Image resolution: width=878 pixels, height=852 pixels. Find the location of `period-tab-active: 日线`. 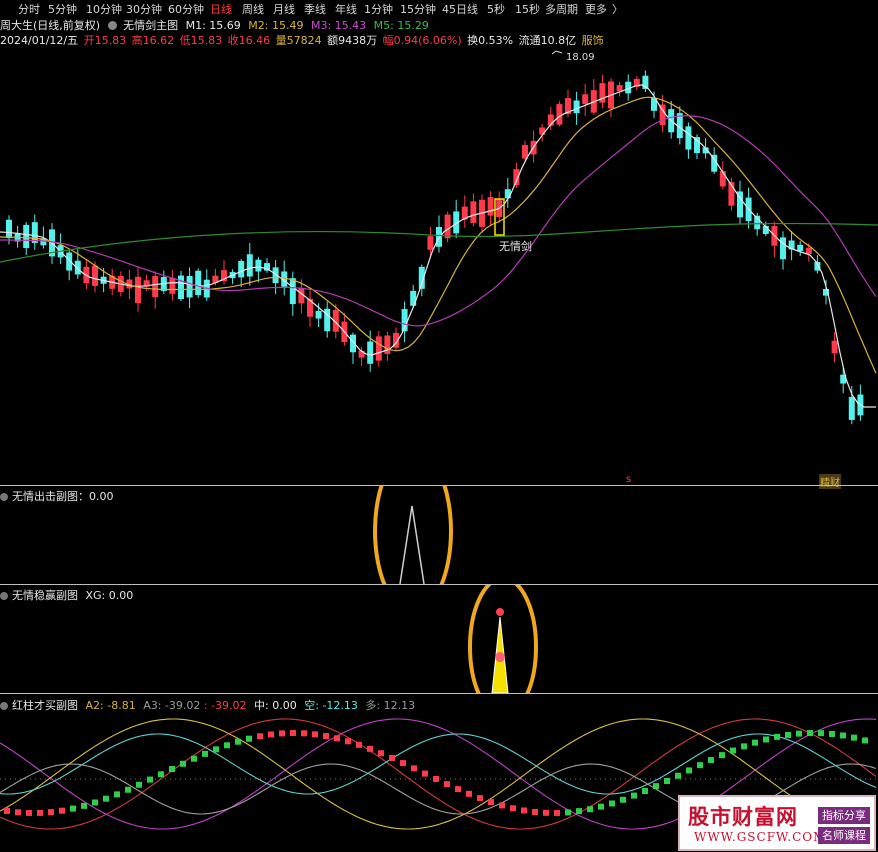

period-tab-active: 日线 is located at coordinates (221, 9).